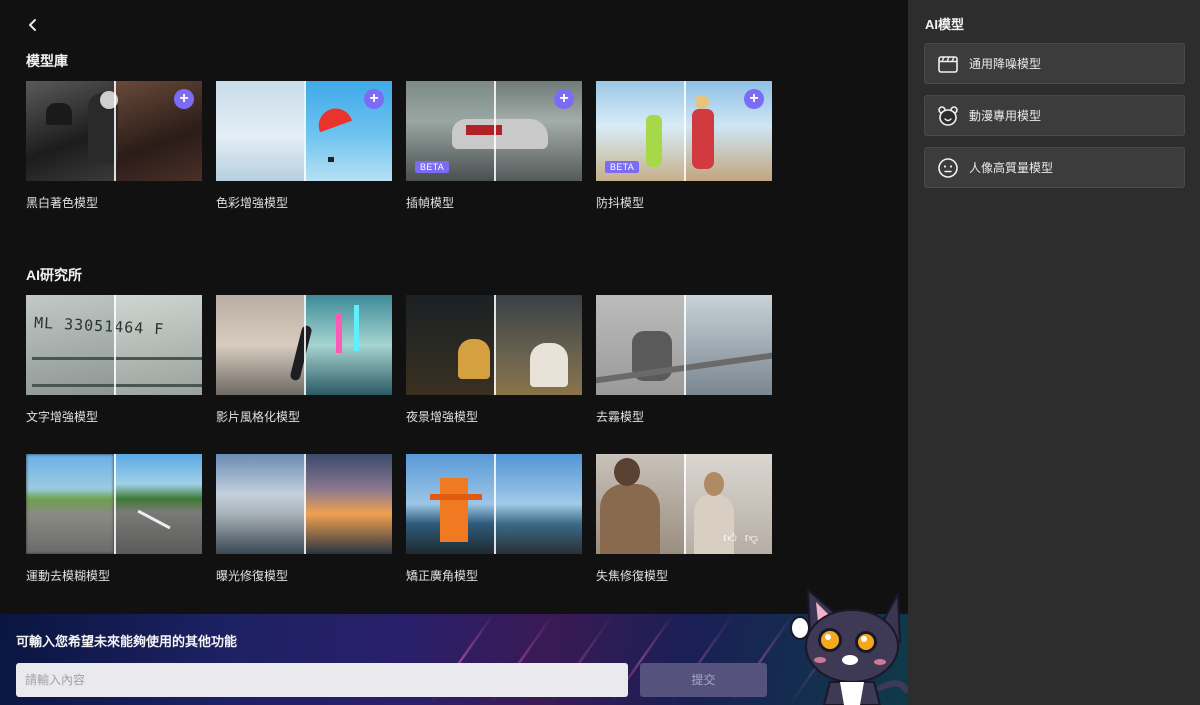 The height and width of the screenshot is (705, 1200). Describe the element at coordinates (620, 417) in the screenshot. I see `card-label: 去霧模型` at that location.